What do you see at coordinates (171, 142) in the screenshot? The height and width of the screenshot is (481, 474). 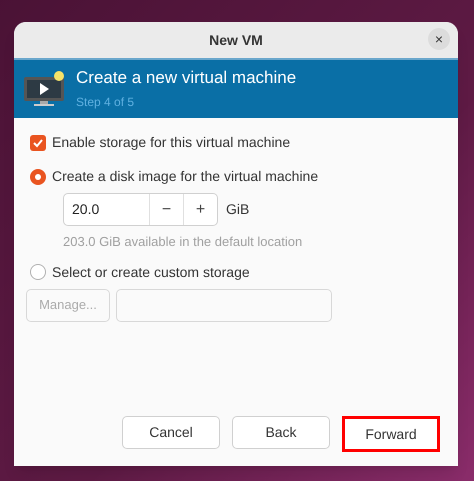 I see `checkbox-label: Enable storage for this virtual machine` at bounding box center [171, 142].